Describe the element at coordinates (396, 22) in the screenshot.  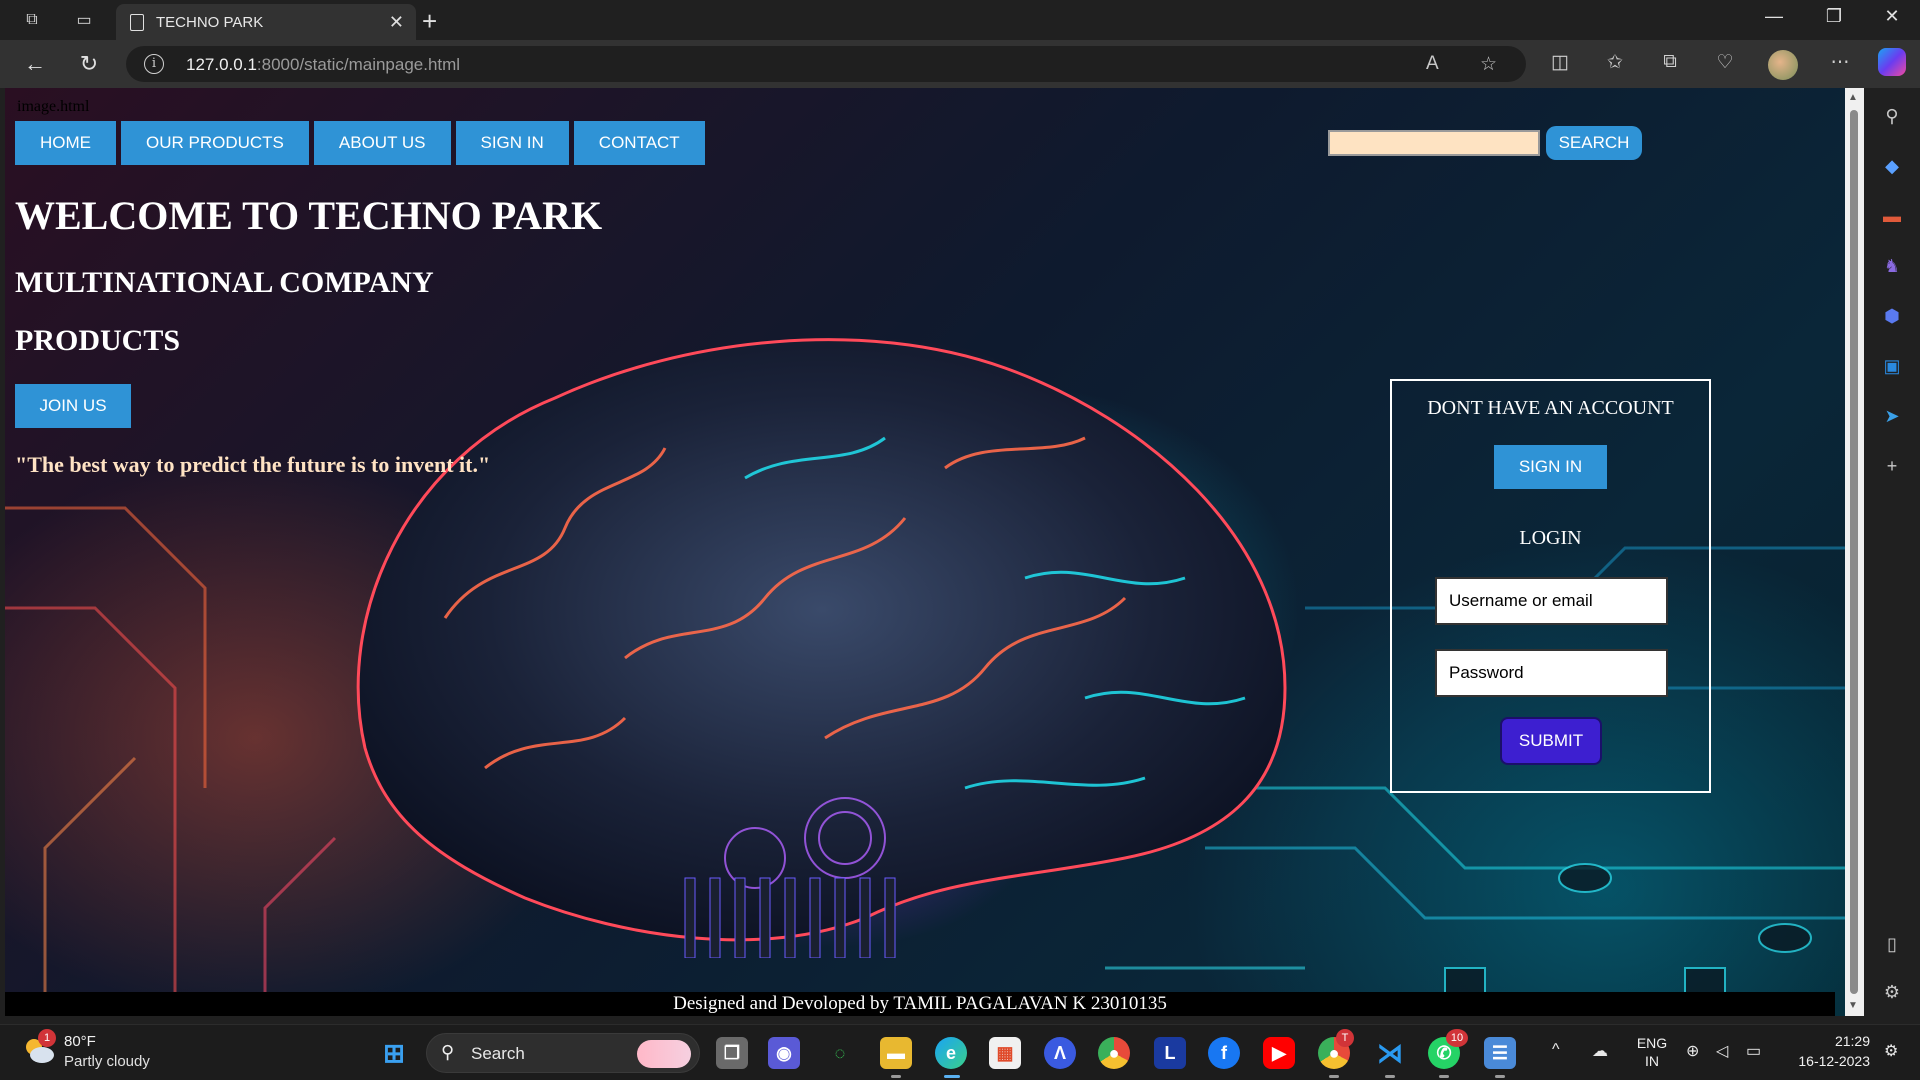
I see `close-tab-icon: ✕` at that location.